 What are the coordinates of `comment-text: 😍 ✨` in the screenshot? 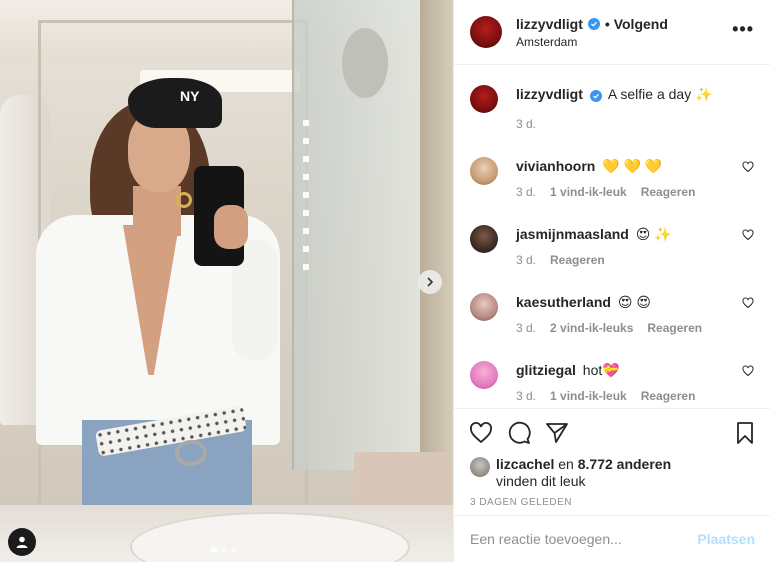 It's located at (653, 234).